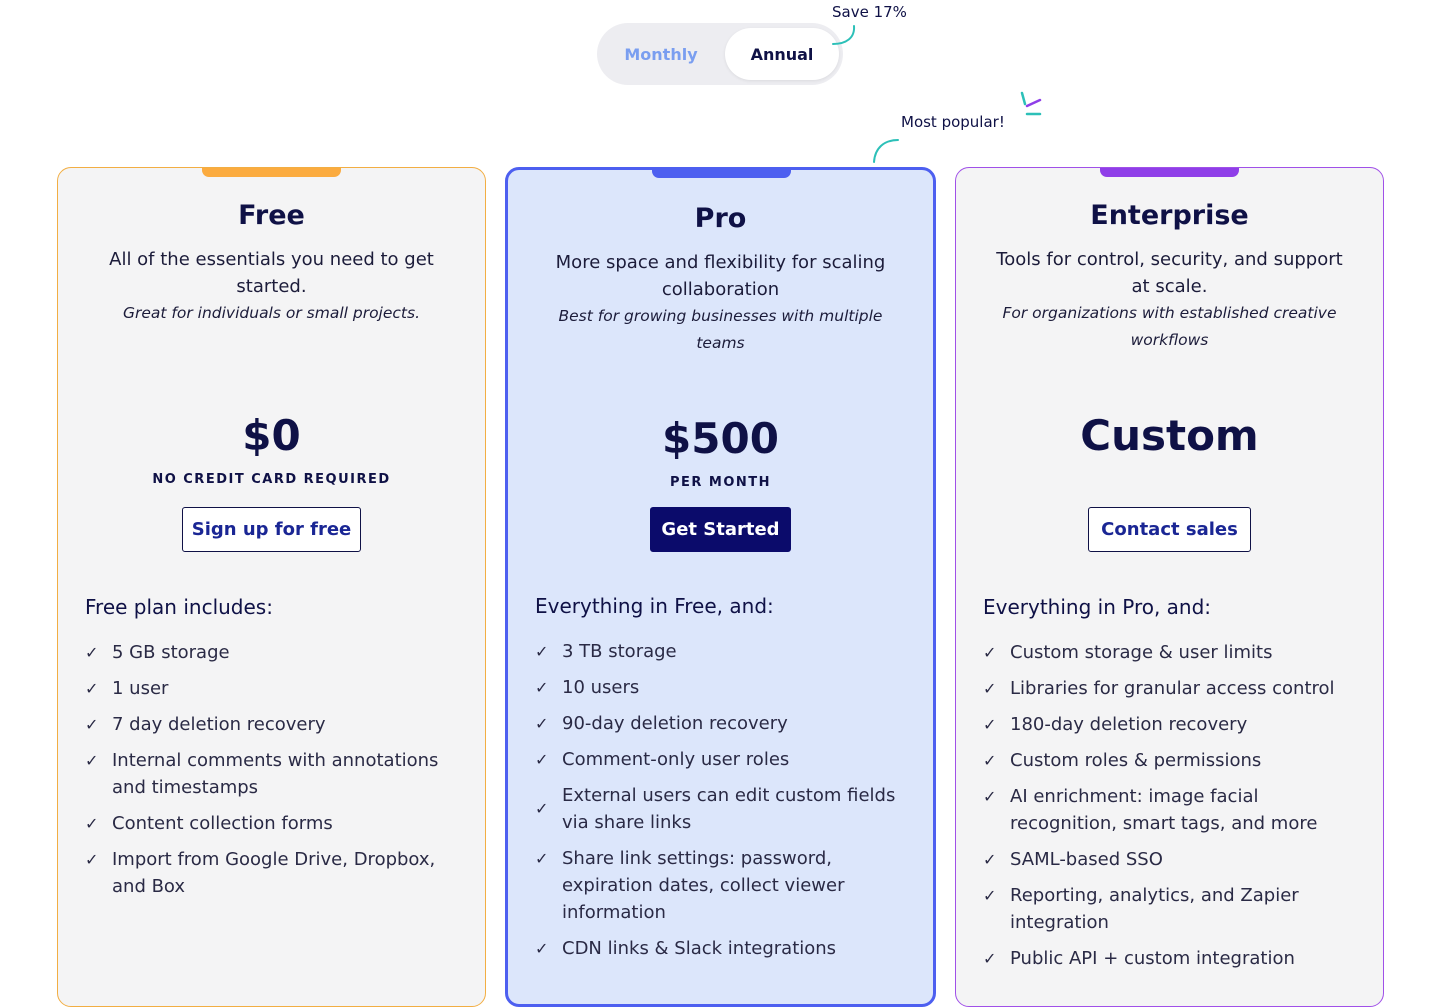 The image size is (1435, 1007). Describe the element at coordinates (275, 823) in the screenshot. I see `feature-item: ✓ Content collection forms` at that location.